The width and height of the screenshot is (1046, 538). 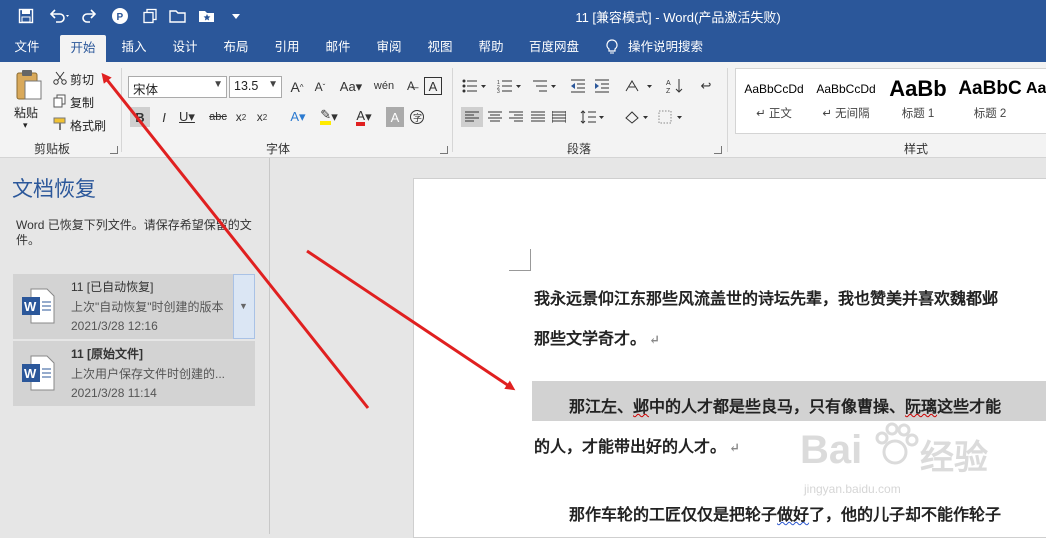 What do you see at coordinates (297, 87) in the screenshot?
I see `grow-font-icon: A ^` at bounding box center [297, 87].